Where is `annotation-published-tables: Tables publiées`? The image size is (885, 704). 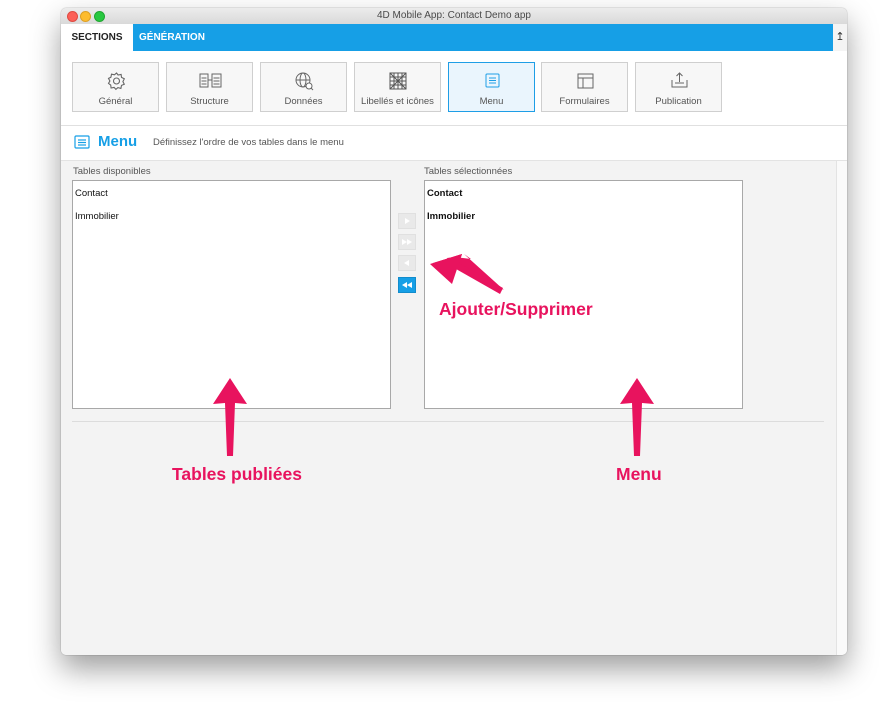
annotation-published-tables: Tables publiées is located at coordinates (237, 474).